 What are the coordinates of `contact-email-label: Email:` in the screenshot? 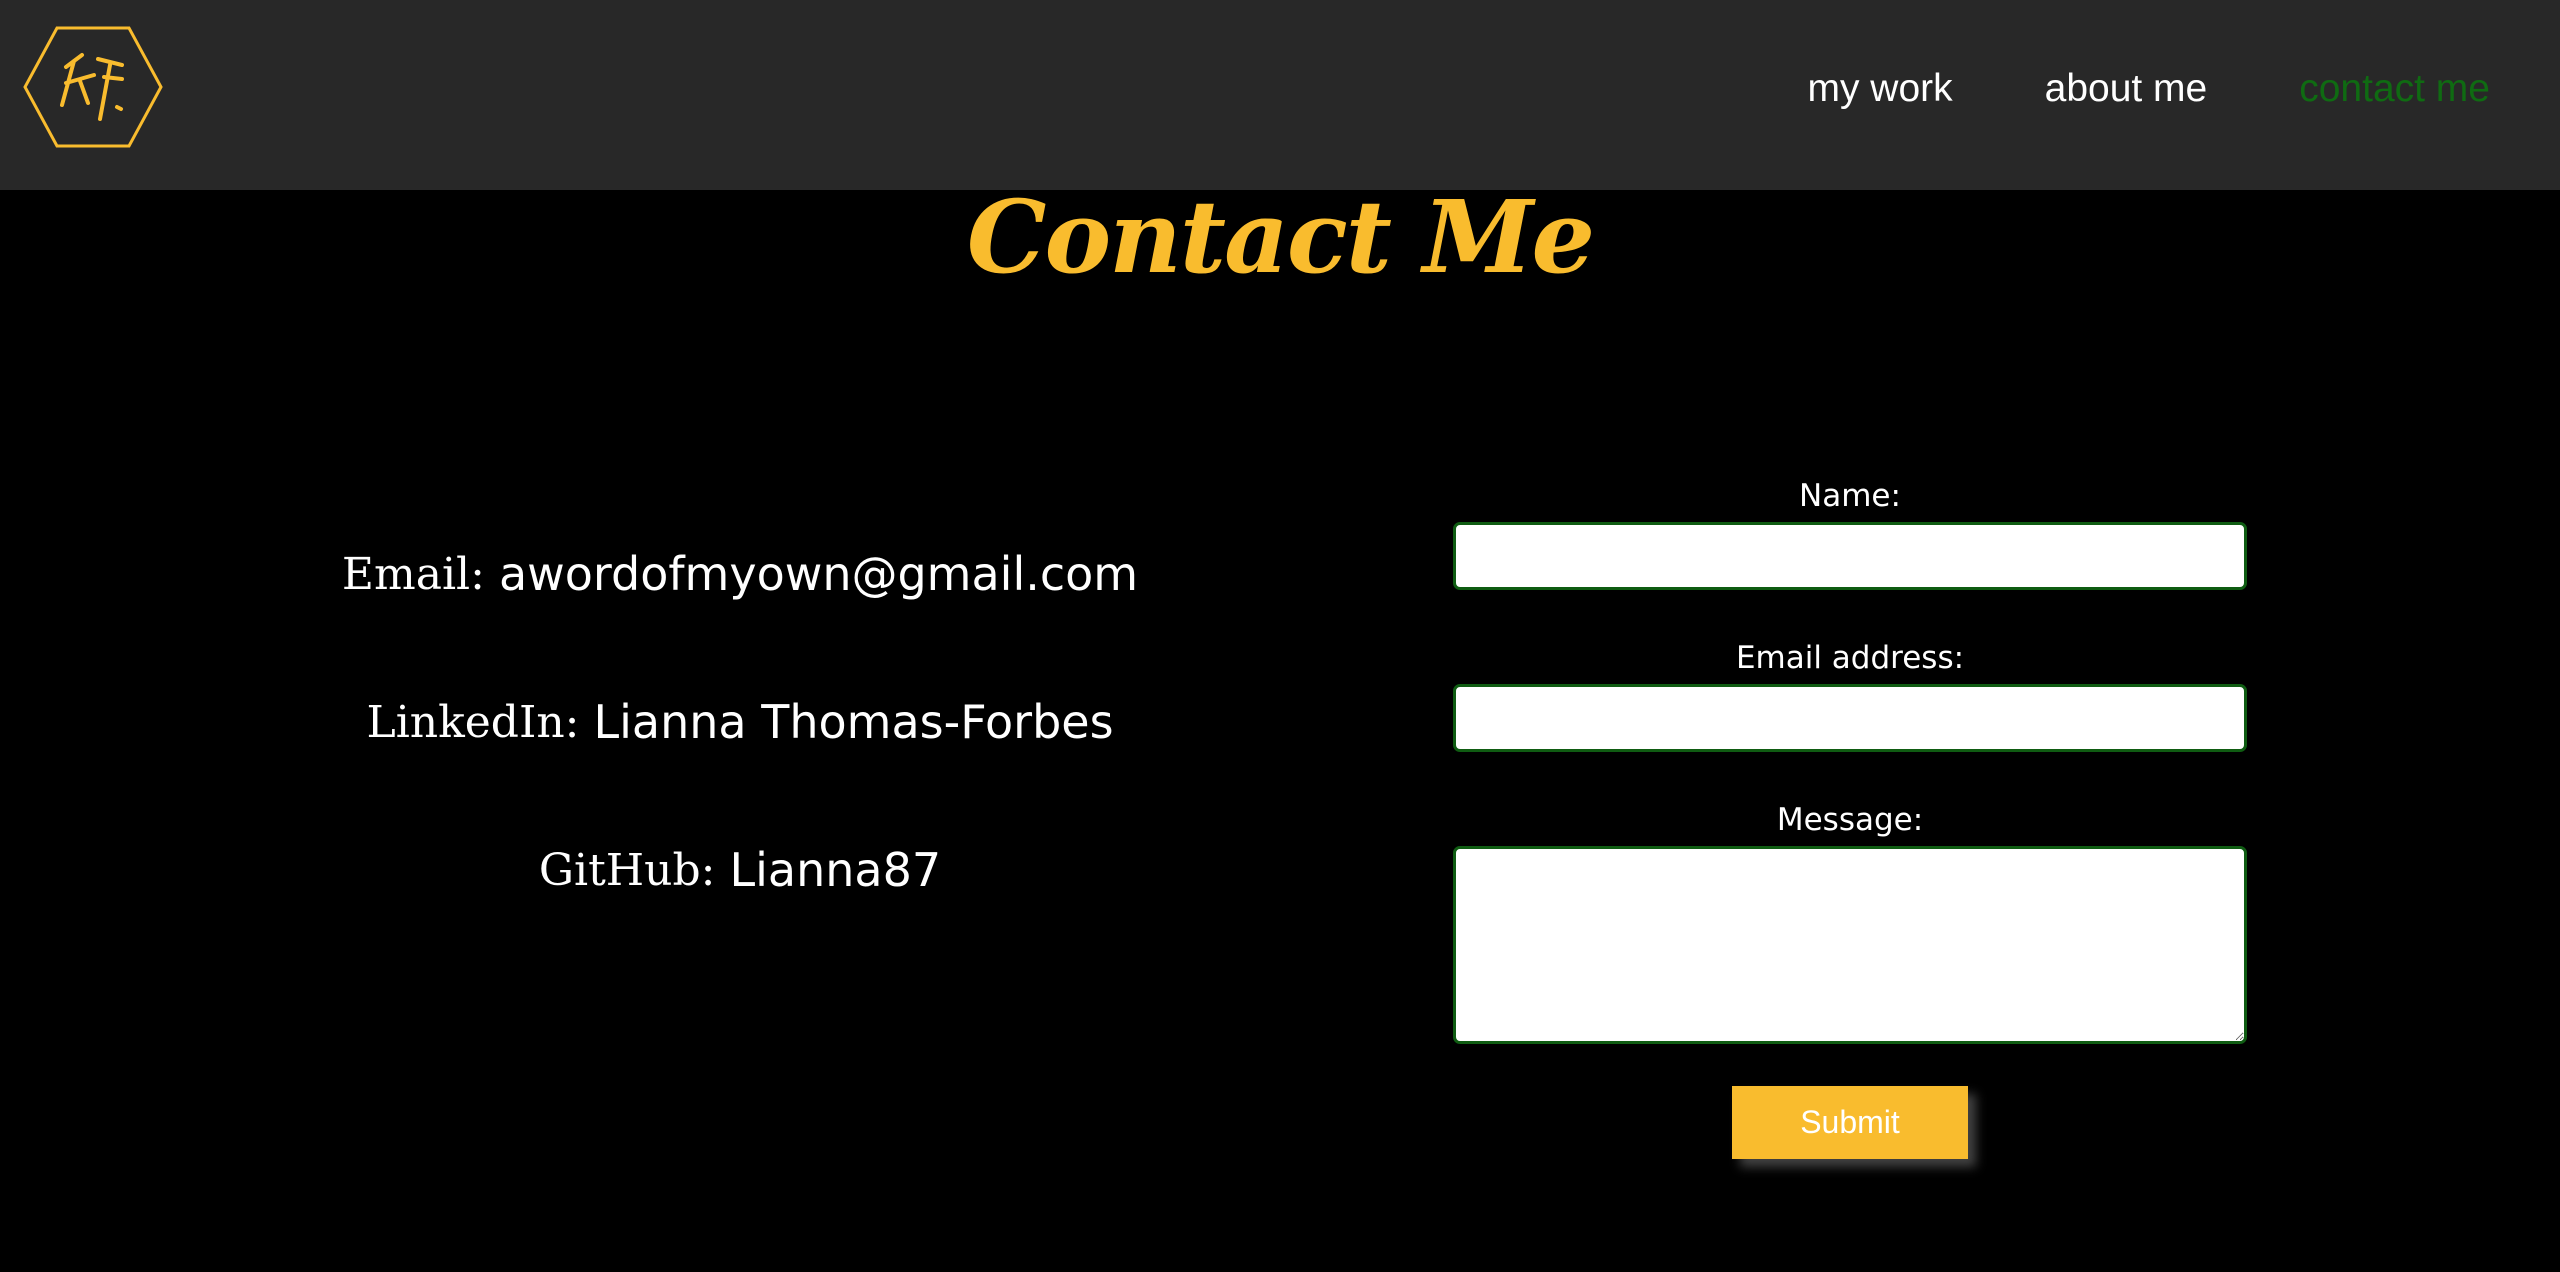 It's located at (413, 574).